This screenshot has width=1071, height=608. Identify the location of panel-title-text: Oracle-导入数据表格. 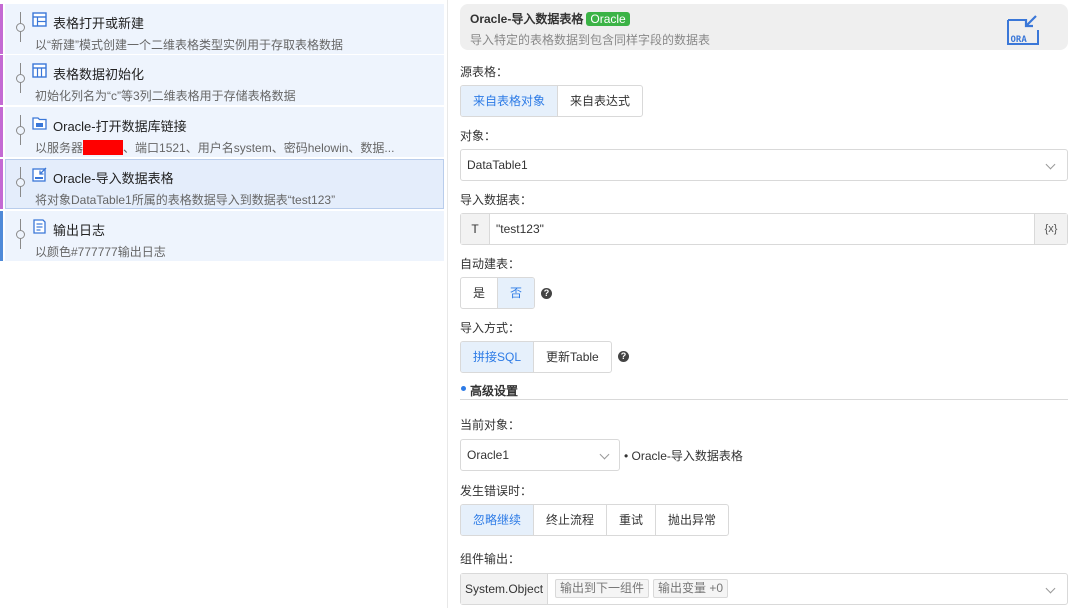
(527, 19).